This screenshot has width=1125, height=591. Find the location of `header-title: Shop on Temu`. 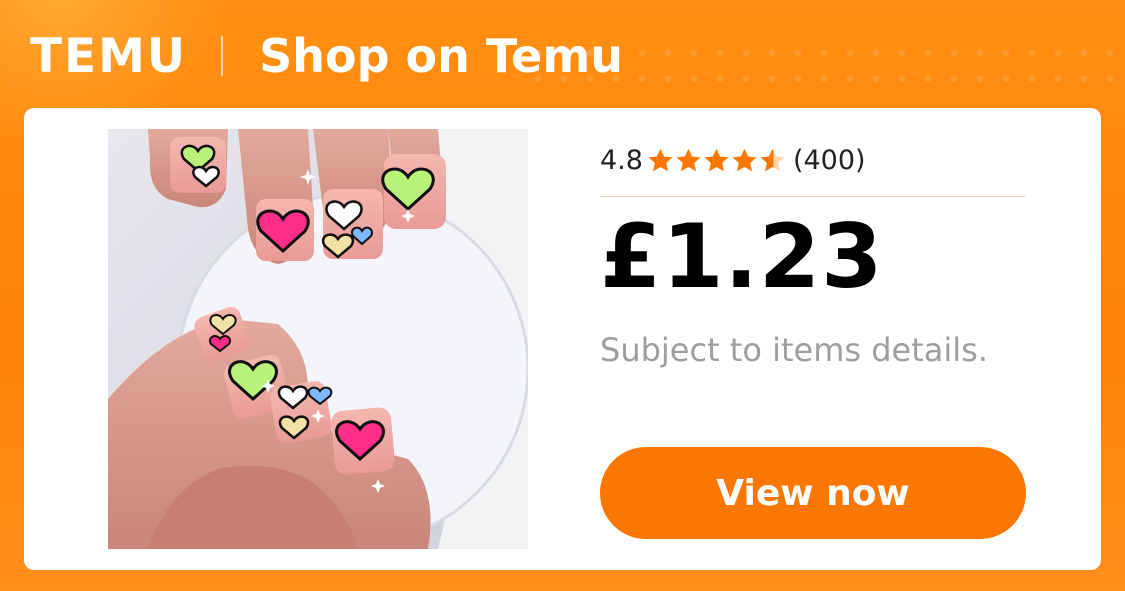

header-title: Shop on Temu is located at coordinates (441, 56).